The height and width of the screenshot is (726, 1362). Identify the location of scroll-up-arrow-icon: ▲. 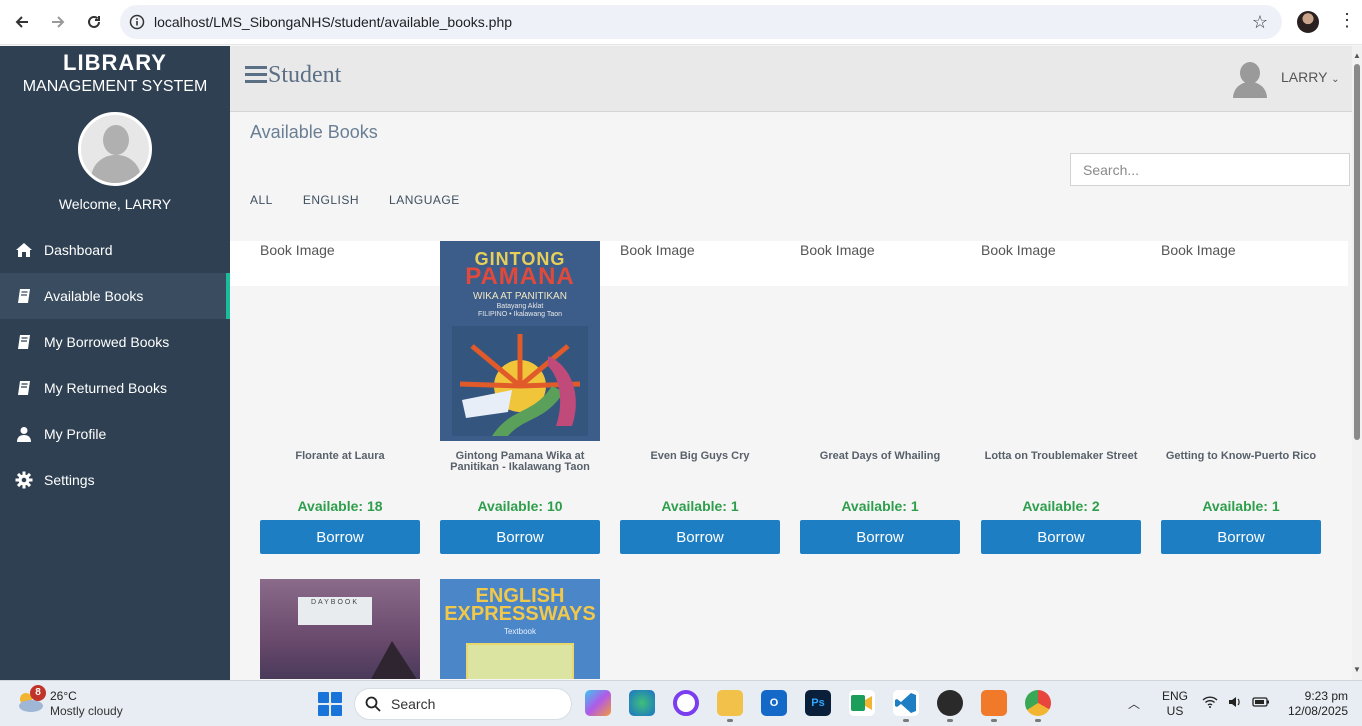
(1357, 56).